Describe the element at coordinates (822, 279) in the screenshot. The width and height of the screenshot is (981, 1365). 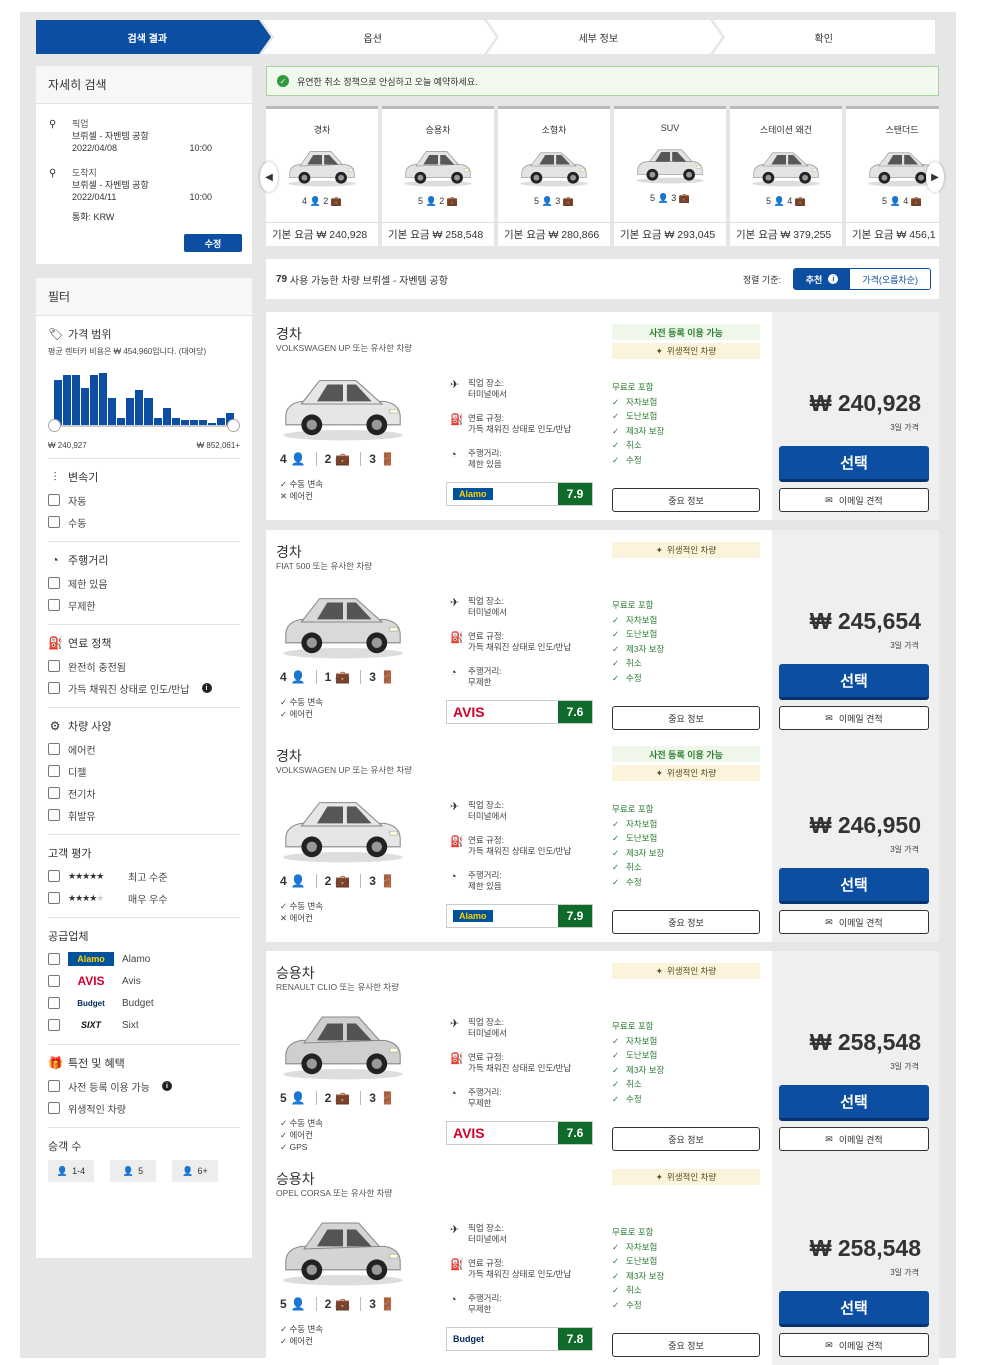
I see `sort-recommended-button: 추천 i` at that location.